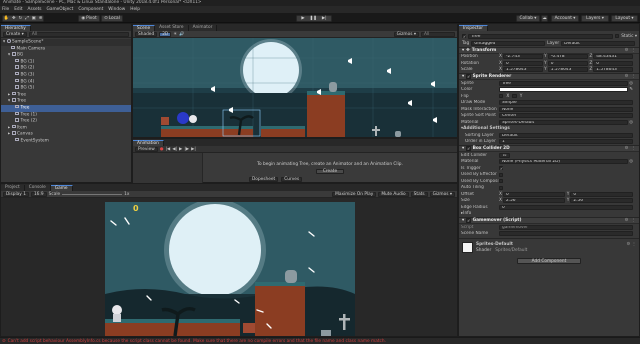  I want to click on is-trigger-checkbox: ✓, so click(501, 168).